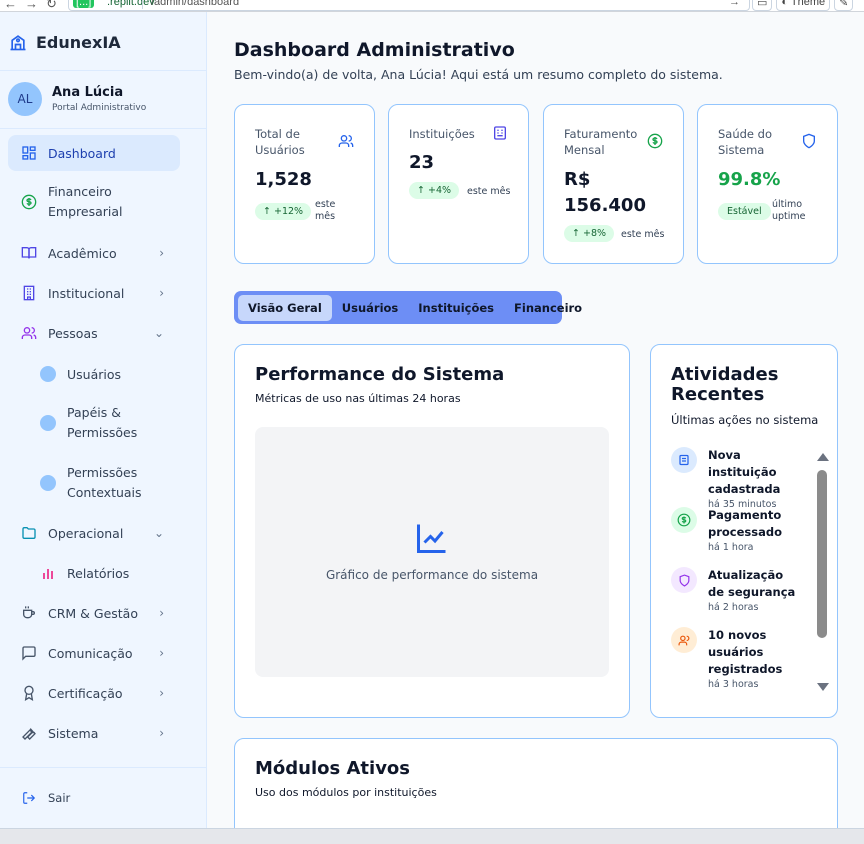 The width and height of the screenshot is (864, 844). I want to click on bar-chart-icon, so click(48, 573).